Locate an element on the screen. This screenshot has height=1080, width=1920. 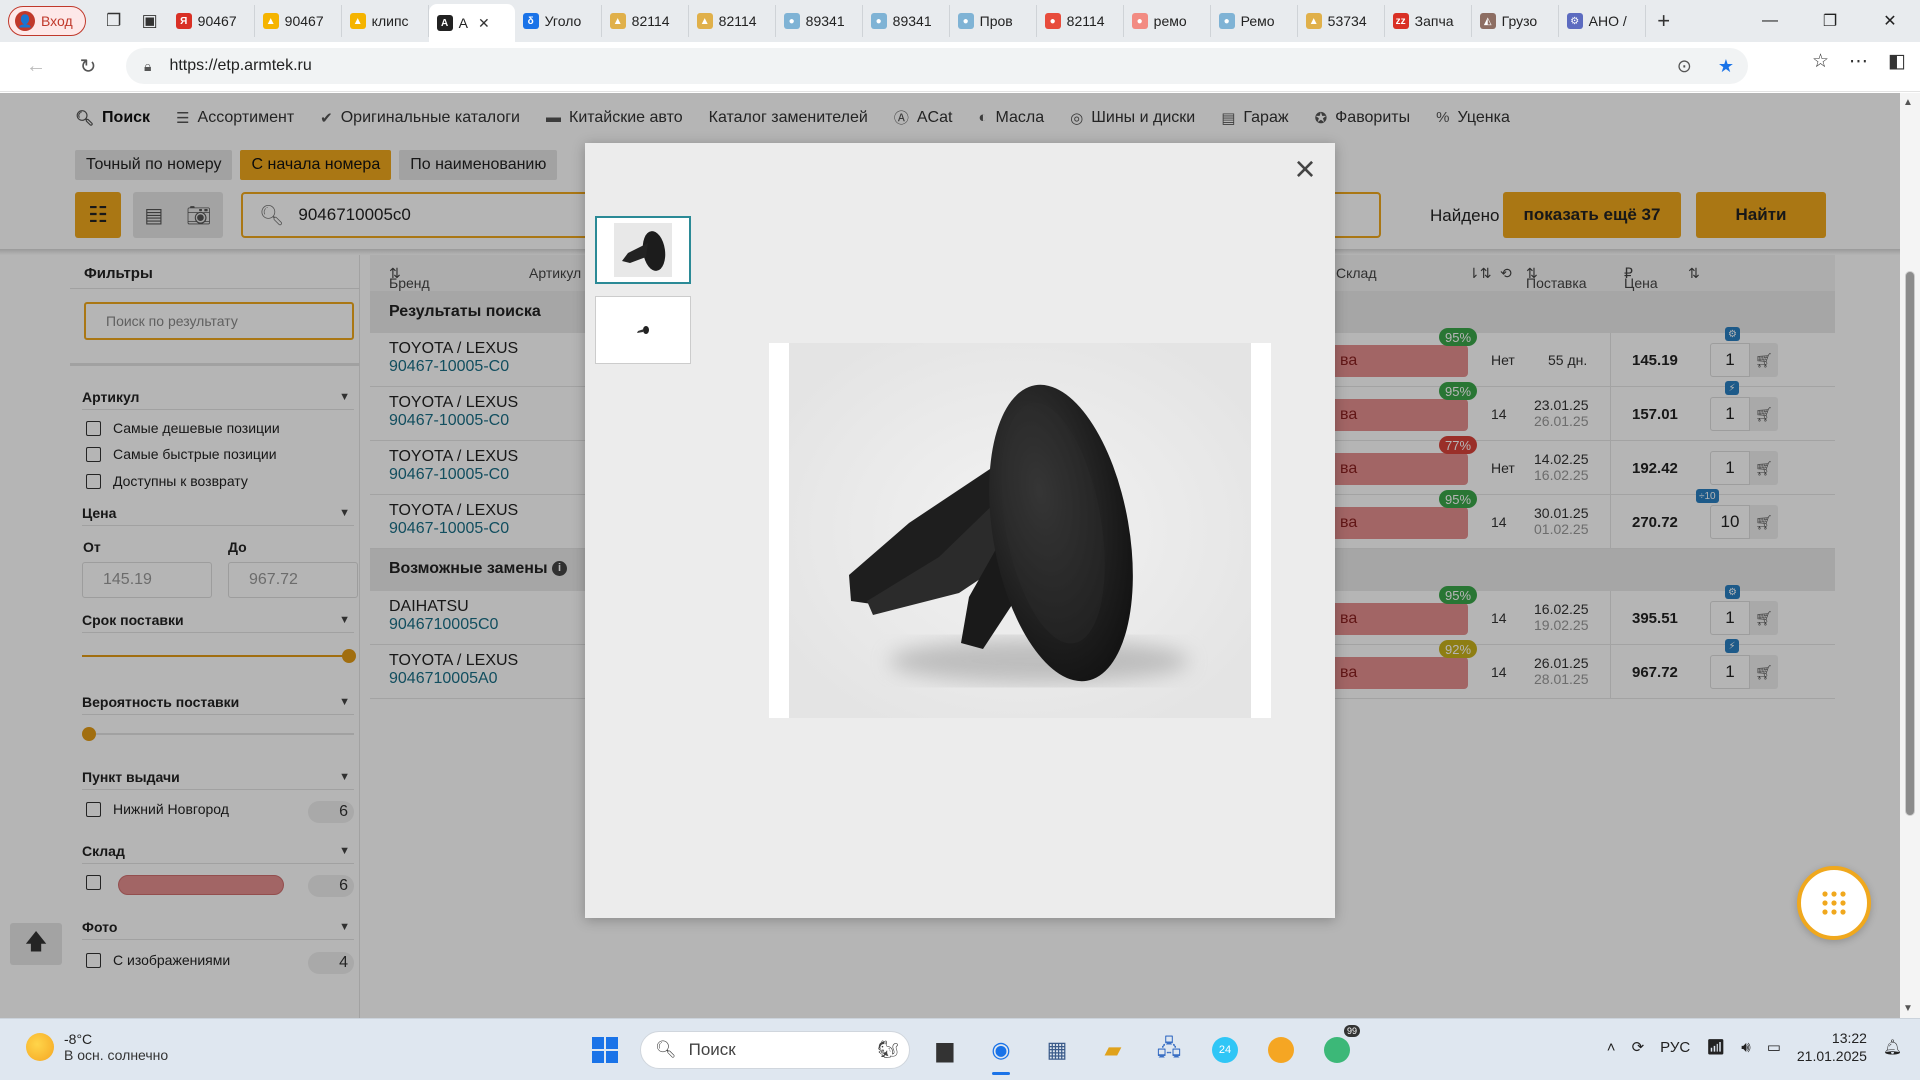
close-window-button: ✕ is located at coordinates (1890, 21).